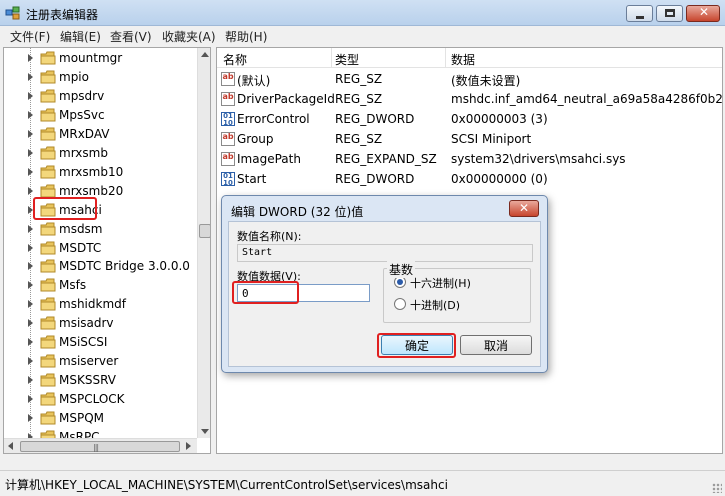 Image resolution: width=725 pixels, height=496 pixels. Describe the element at coordinates (440, 283) in the screenshot. I see `radix-hex-label: 十六进制(H)` at that location.